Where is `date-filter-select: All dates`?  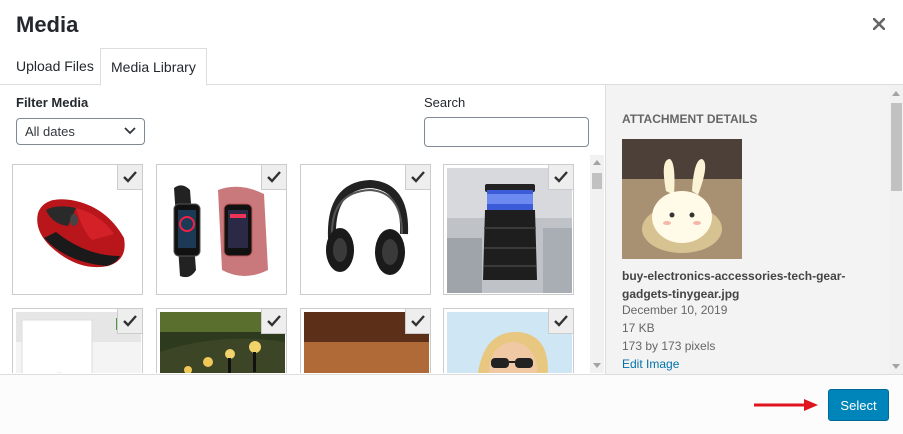
date-filter-select: All dates is located at coordinates (80, 131).